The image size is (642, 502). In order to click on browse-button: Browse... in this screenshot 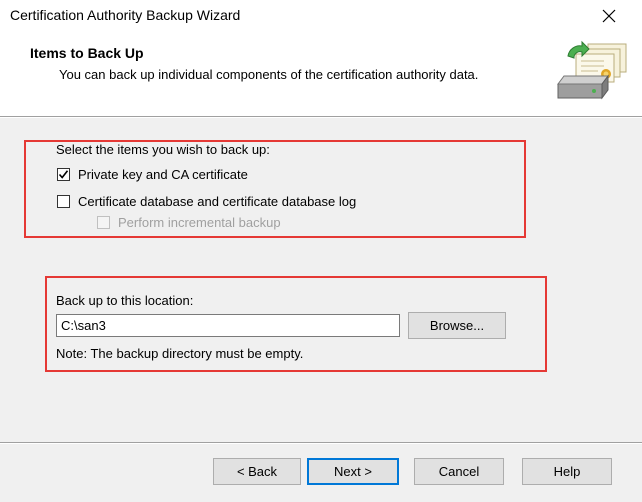, I will do `click(457, 325)`.